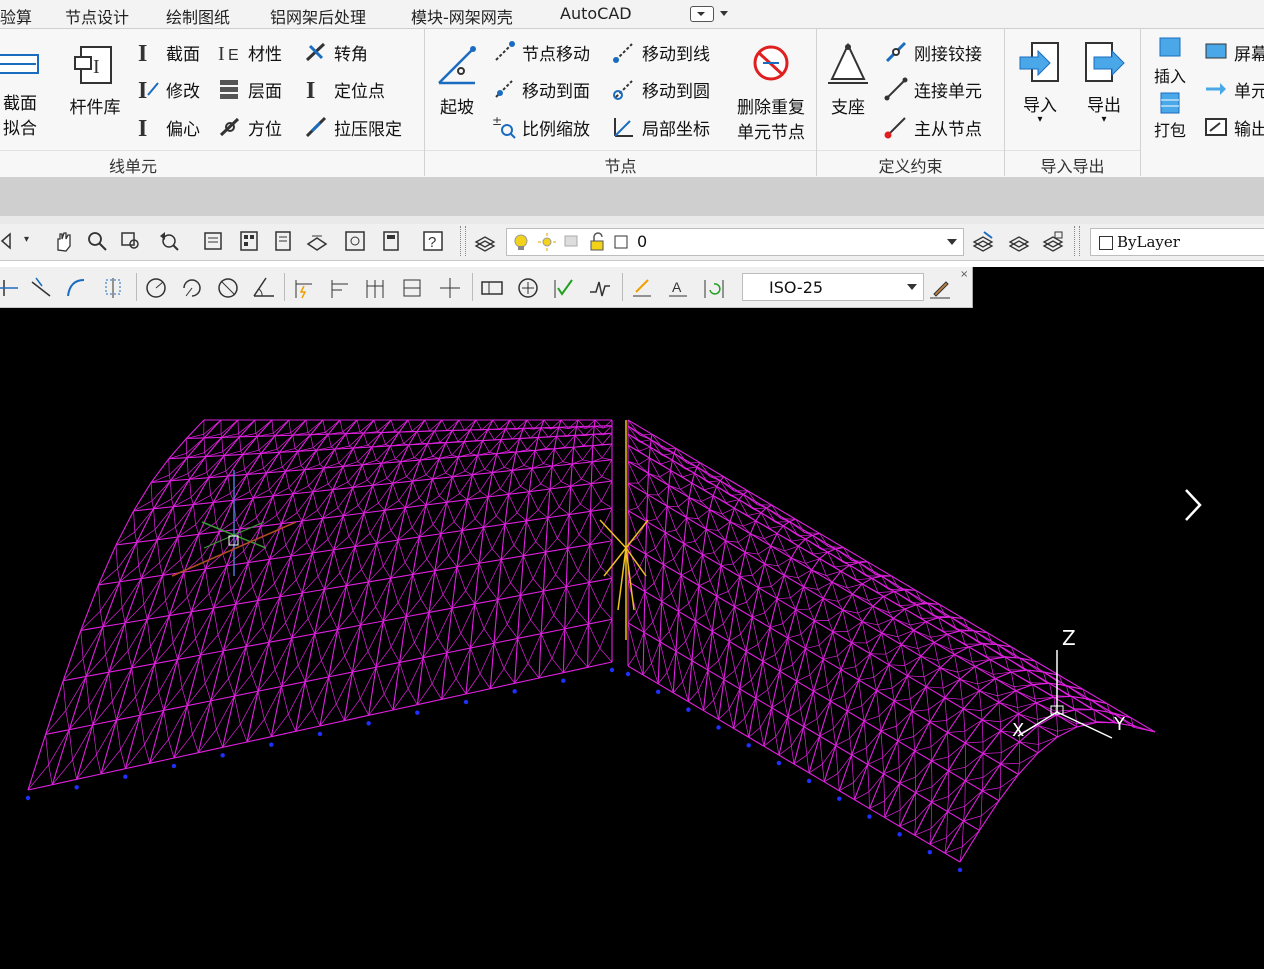 The image size is (1264, 969). I want to click on slope-button: 起坡, so click(457, 79).